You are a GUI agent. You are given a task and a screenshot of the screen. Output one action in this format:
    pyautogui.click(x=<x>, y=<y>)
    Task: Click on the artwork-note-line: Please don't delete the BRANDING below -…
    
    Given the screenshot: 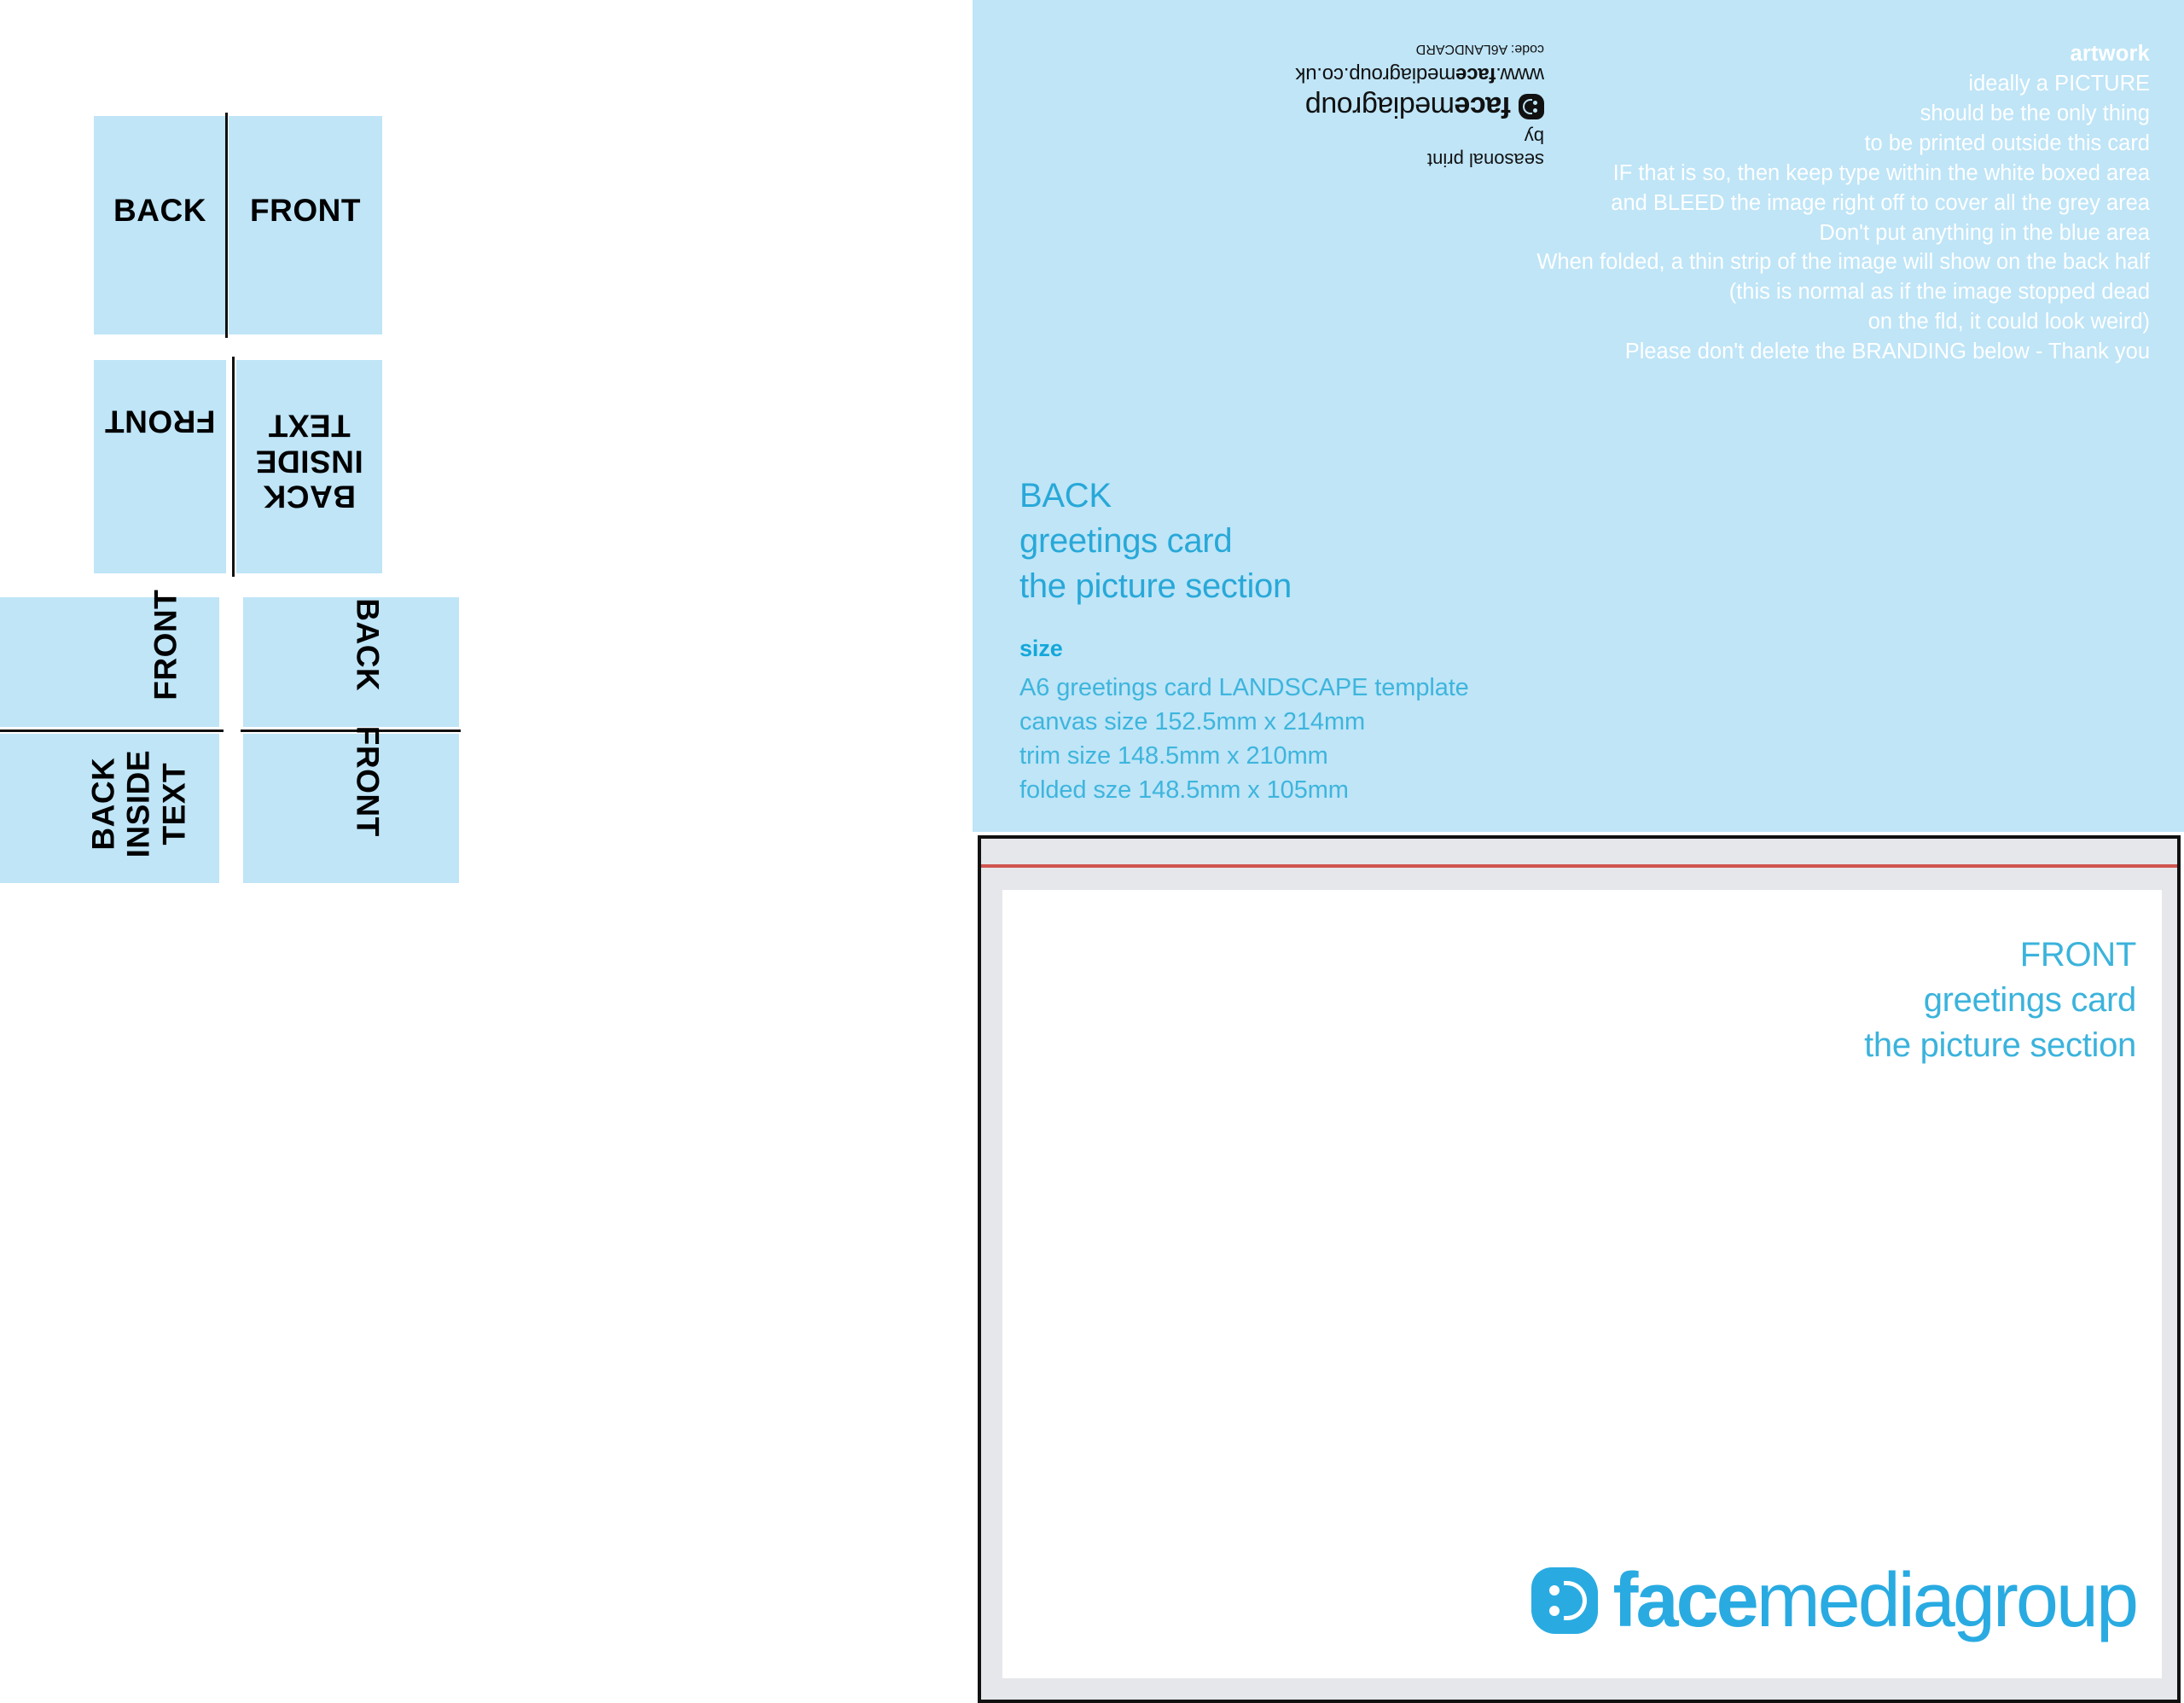 What is the action you would take?
    pyautogui.click(x=1887, y=352)
    